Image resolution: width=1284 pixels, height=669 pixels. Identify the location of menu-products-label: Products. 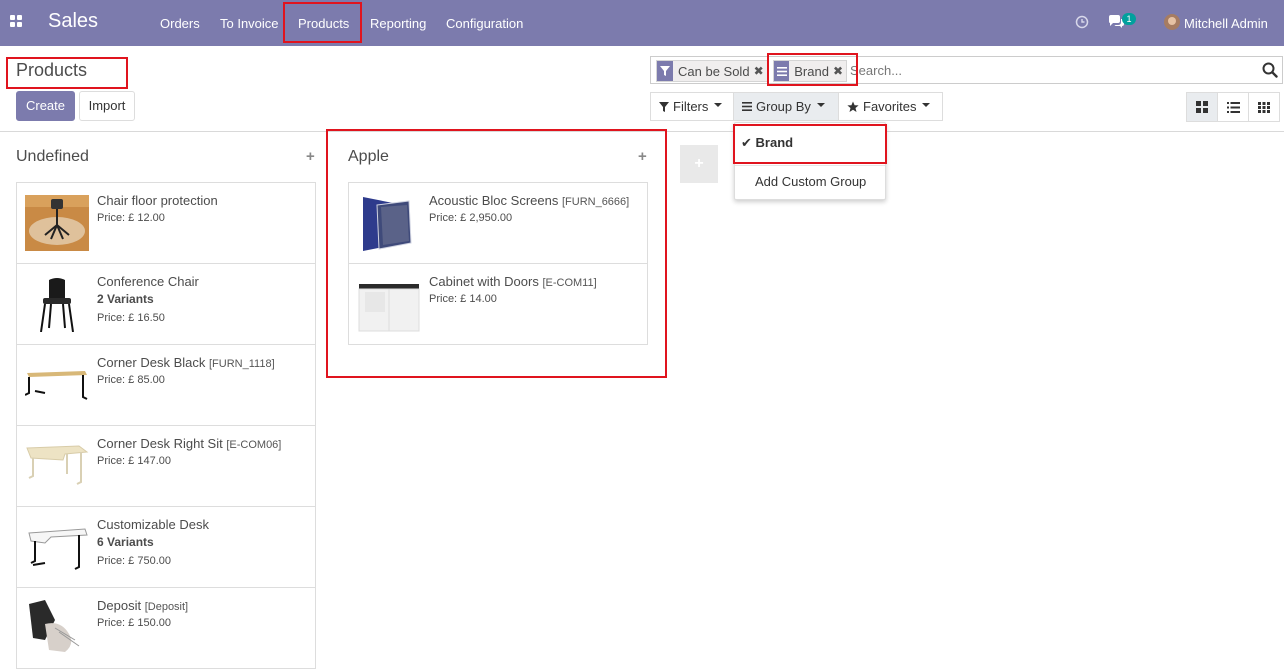
(324, 23).